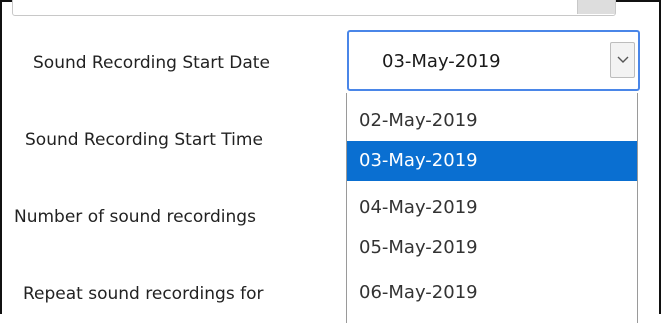 This screenshot has width=663, height=323. I want to click on date-option: 02-May-2019, so click(492, 121).